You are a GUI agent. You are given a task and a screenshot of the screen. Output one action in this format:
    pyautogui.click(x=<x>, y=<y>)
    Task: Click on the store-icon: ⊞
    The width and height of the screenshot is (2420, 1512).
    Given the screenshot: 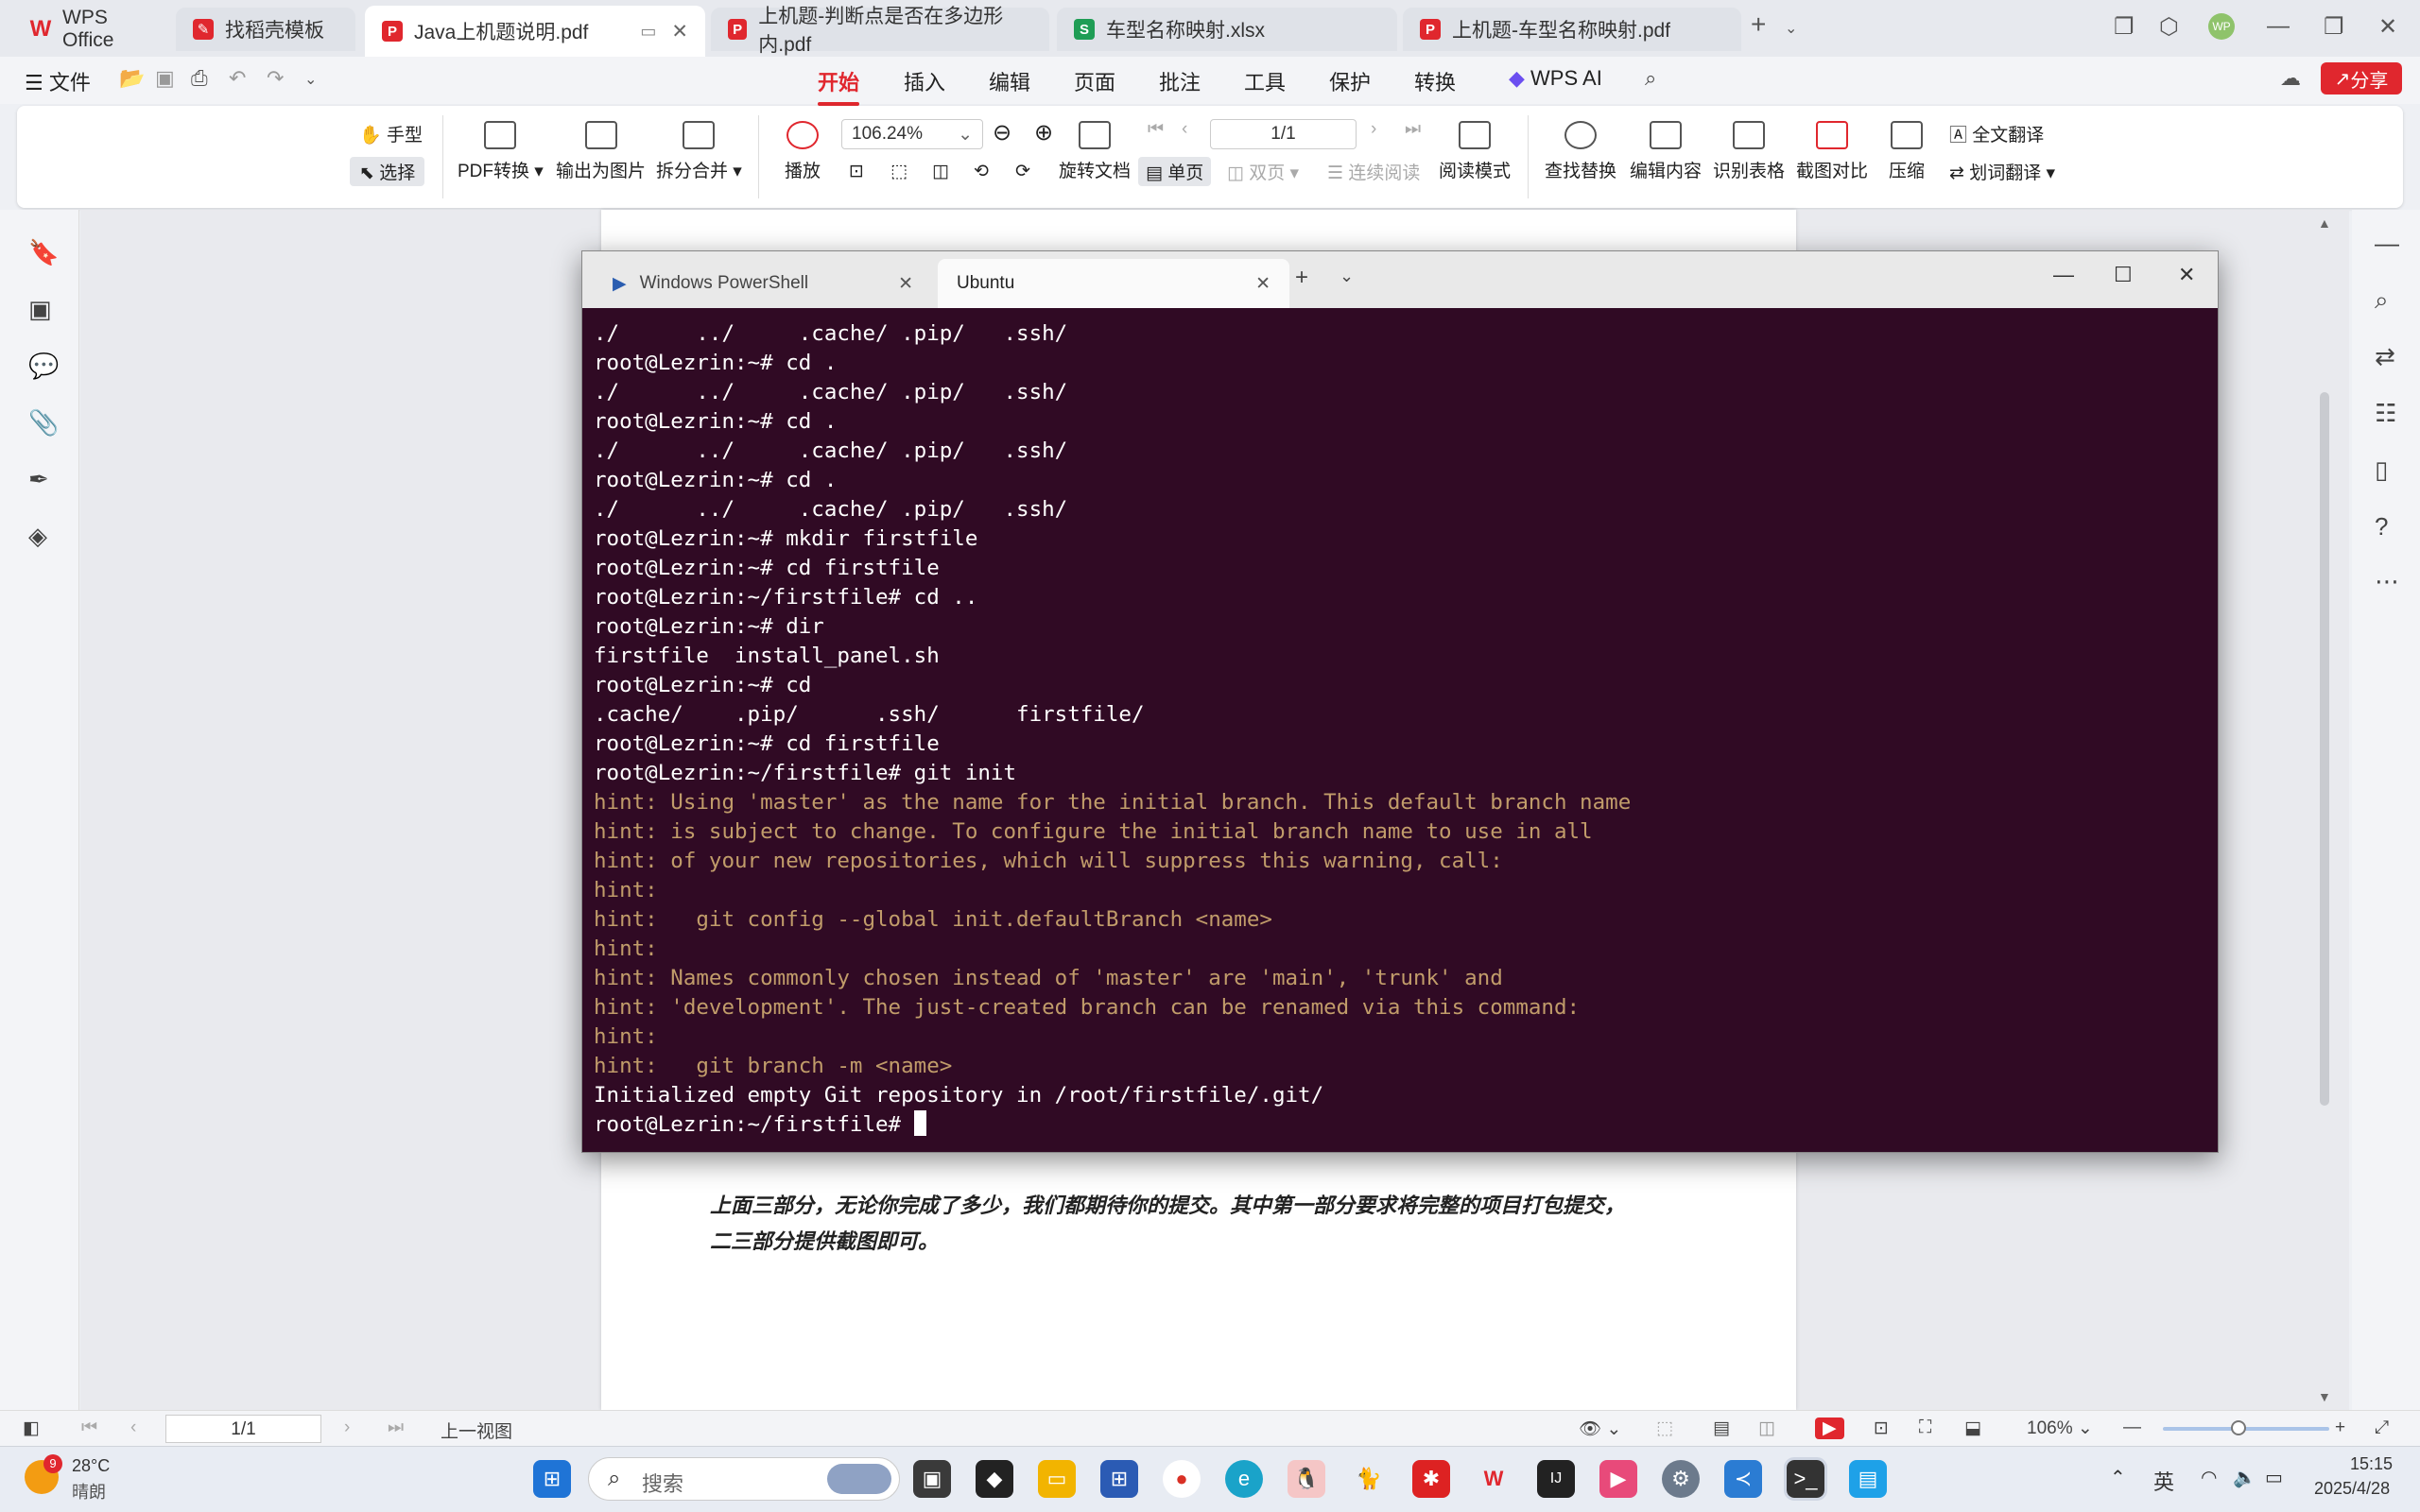 What is the action you would take?
    pyautogui.click(x=1119, y=1479)
    